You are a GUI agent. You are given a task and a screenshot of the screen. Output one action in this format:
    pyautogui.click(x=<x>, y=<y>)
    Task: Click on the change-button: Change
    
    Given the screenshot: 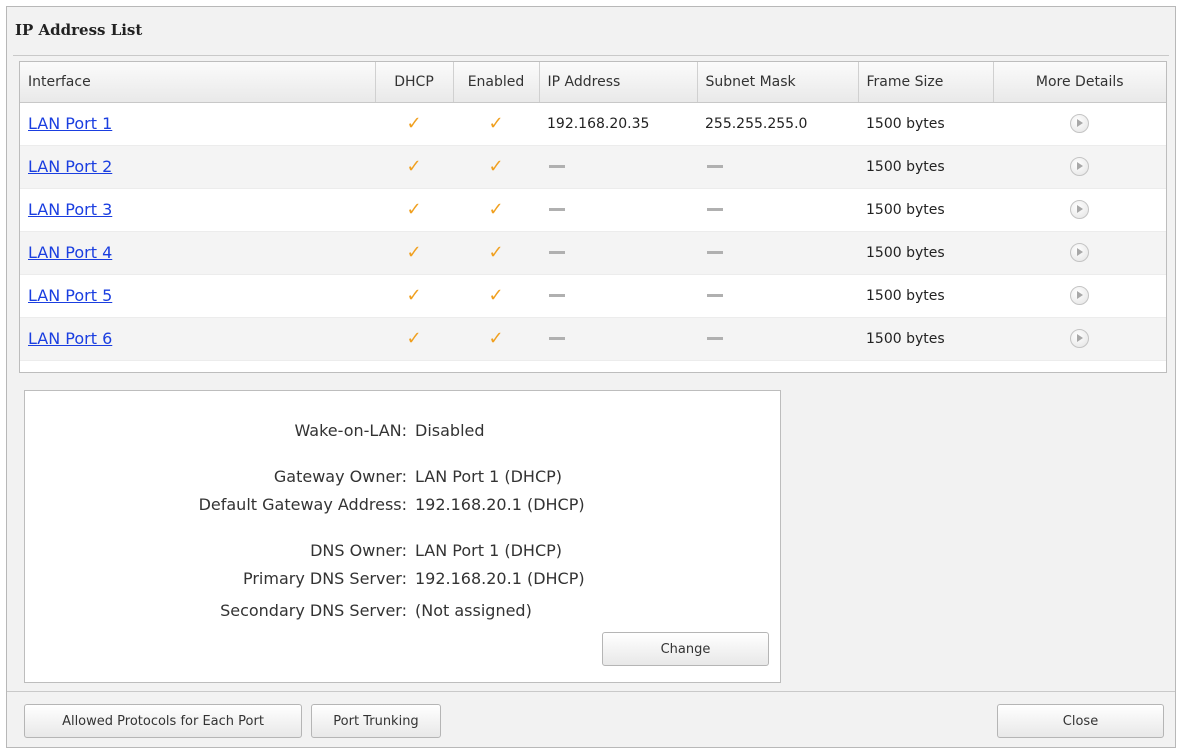 What is the action you would take?
    pyautogui.click(x=685, y=649)
    